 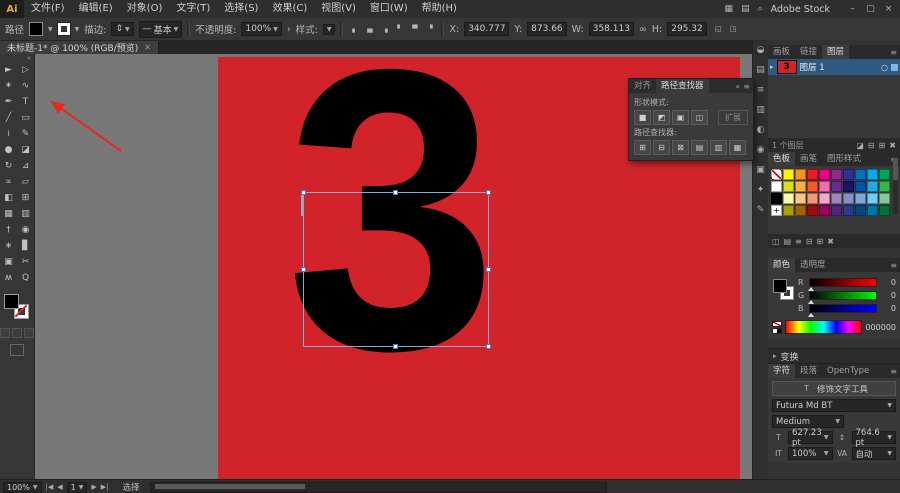 I want to click on stroke-color-swatch, so click(x=63, y=29).